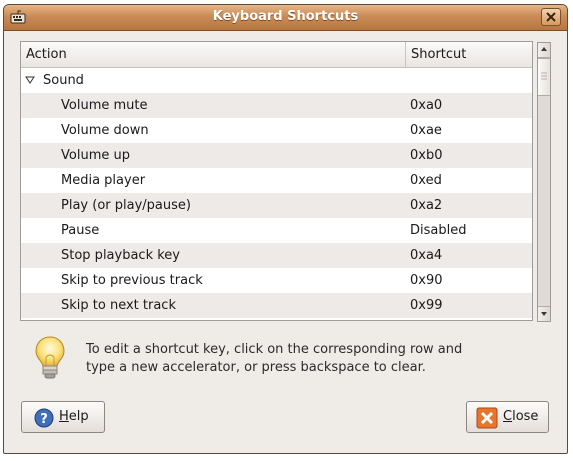  What do you see at coordinates (426, 205) in the screenshot?
I see `shortcut-cell: 0xa2` at bounding box center [426, 205].